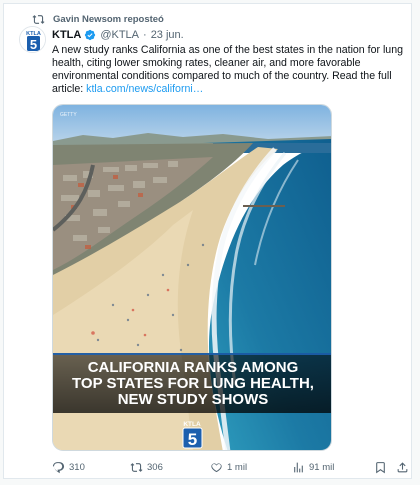  What do you see at coordinates (68, 115) in the screenshot?
I see `image-credit: GETTY` at bounding box center [68, 115].